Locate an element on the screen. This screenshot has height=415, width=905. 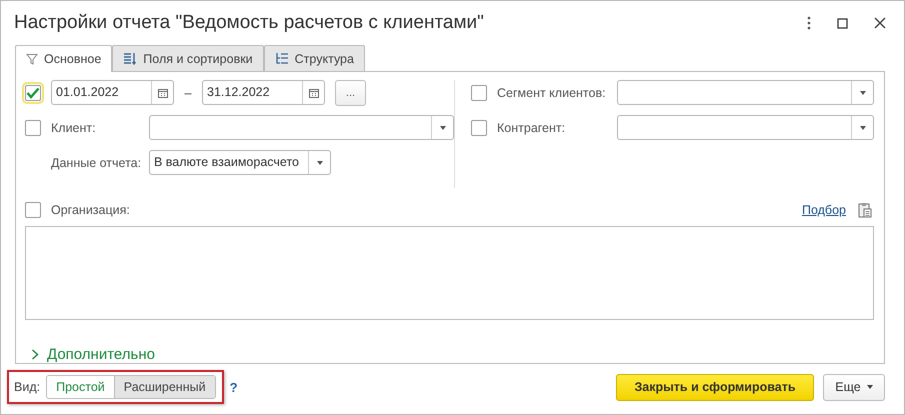
tab: Структура is located at coordinates (314, 58).